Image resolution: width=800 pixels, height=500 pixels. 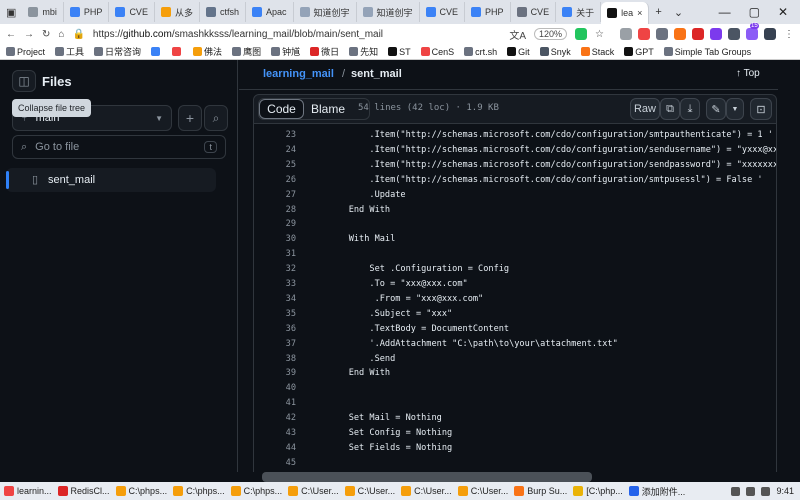 I want to click on line-number: 41, so click(x=275, y=403).